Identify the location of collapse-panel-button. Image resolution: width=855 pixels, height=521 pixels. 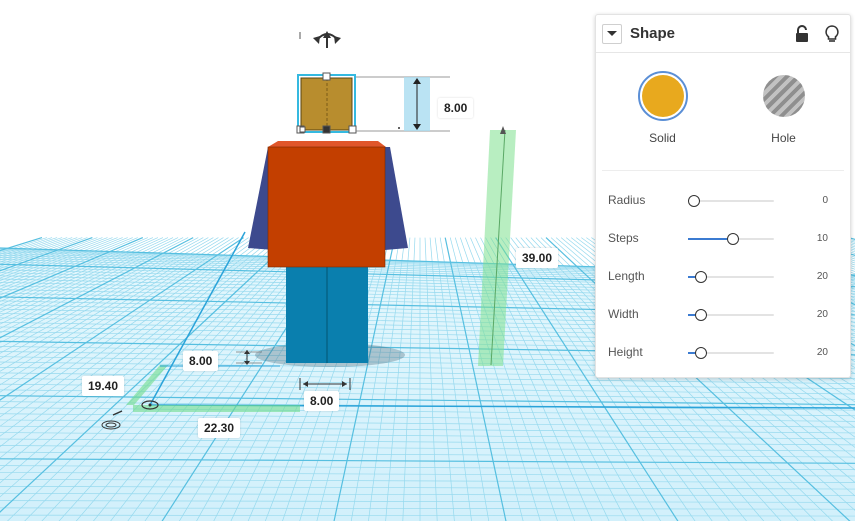
(612, 33).